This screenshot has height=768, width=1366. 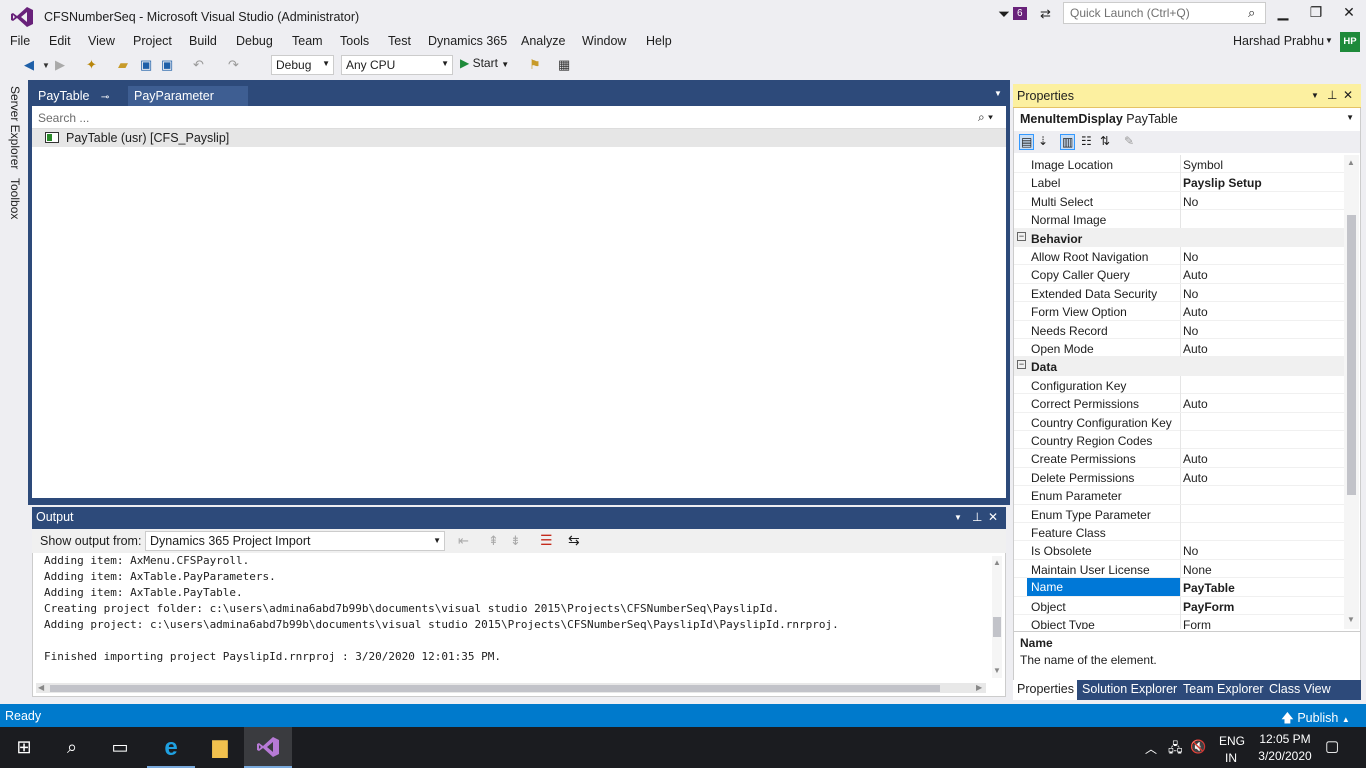 I want to click on property-row: Extended Data Security No, so click(x=1179, y=293).